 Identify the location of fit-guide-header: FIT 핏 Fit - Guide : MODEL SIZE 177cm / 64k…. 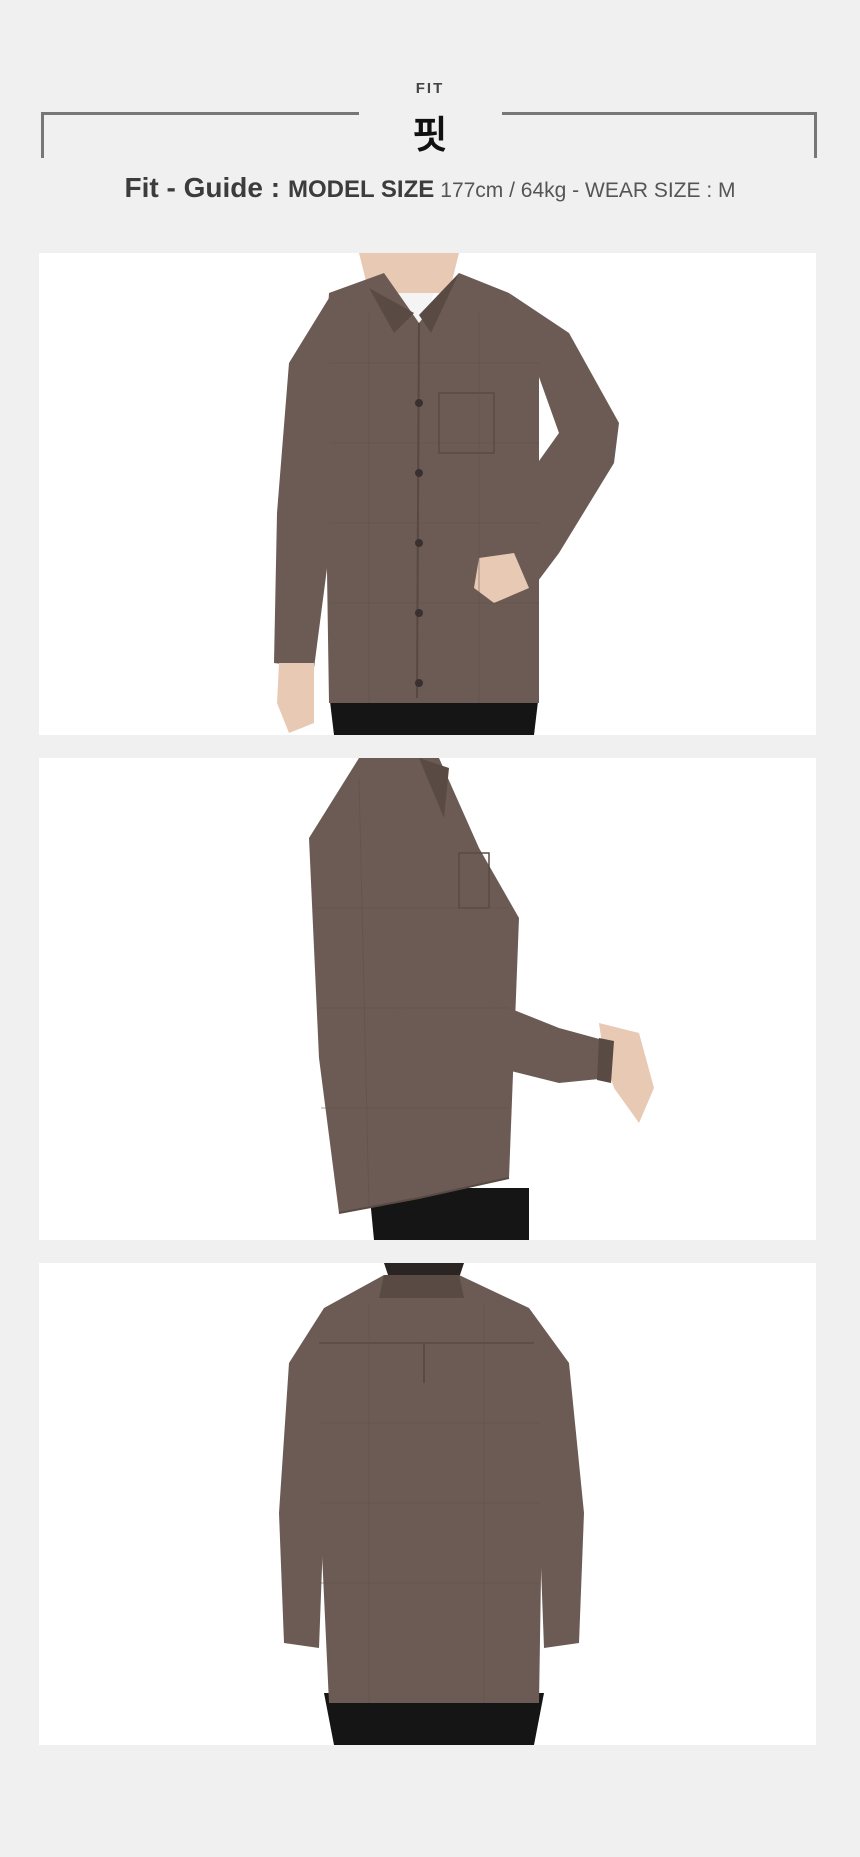
(430, 115).